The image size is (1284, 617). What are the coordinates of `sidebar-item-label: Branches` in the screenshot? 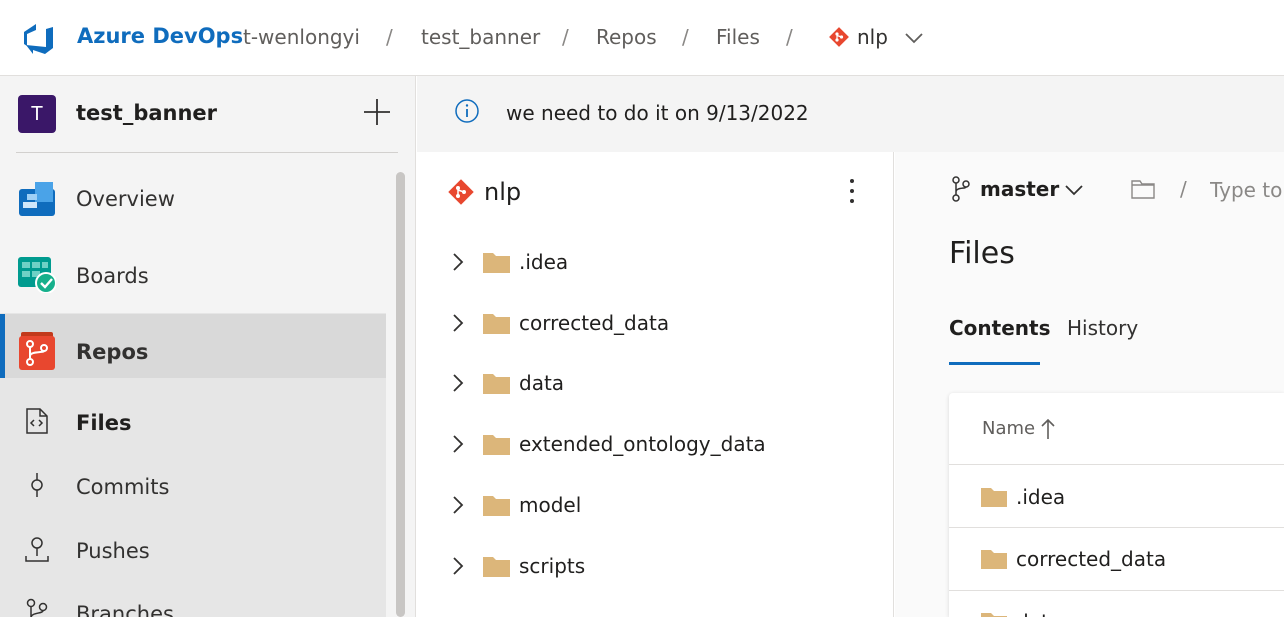 It's located at (125, 609).